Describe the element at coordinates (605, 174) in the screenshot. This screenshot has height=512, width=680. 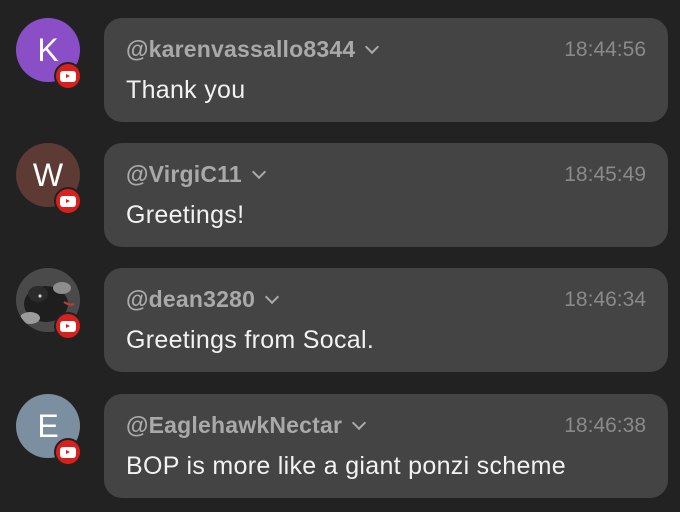
I see `timestamp: 18:45:49` at that location.